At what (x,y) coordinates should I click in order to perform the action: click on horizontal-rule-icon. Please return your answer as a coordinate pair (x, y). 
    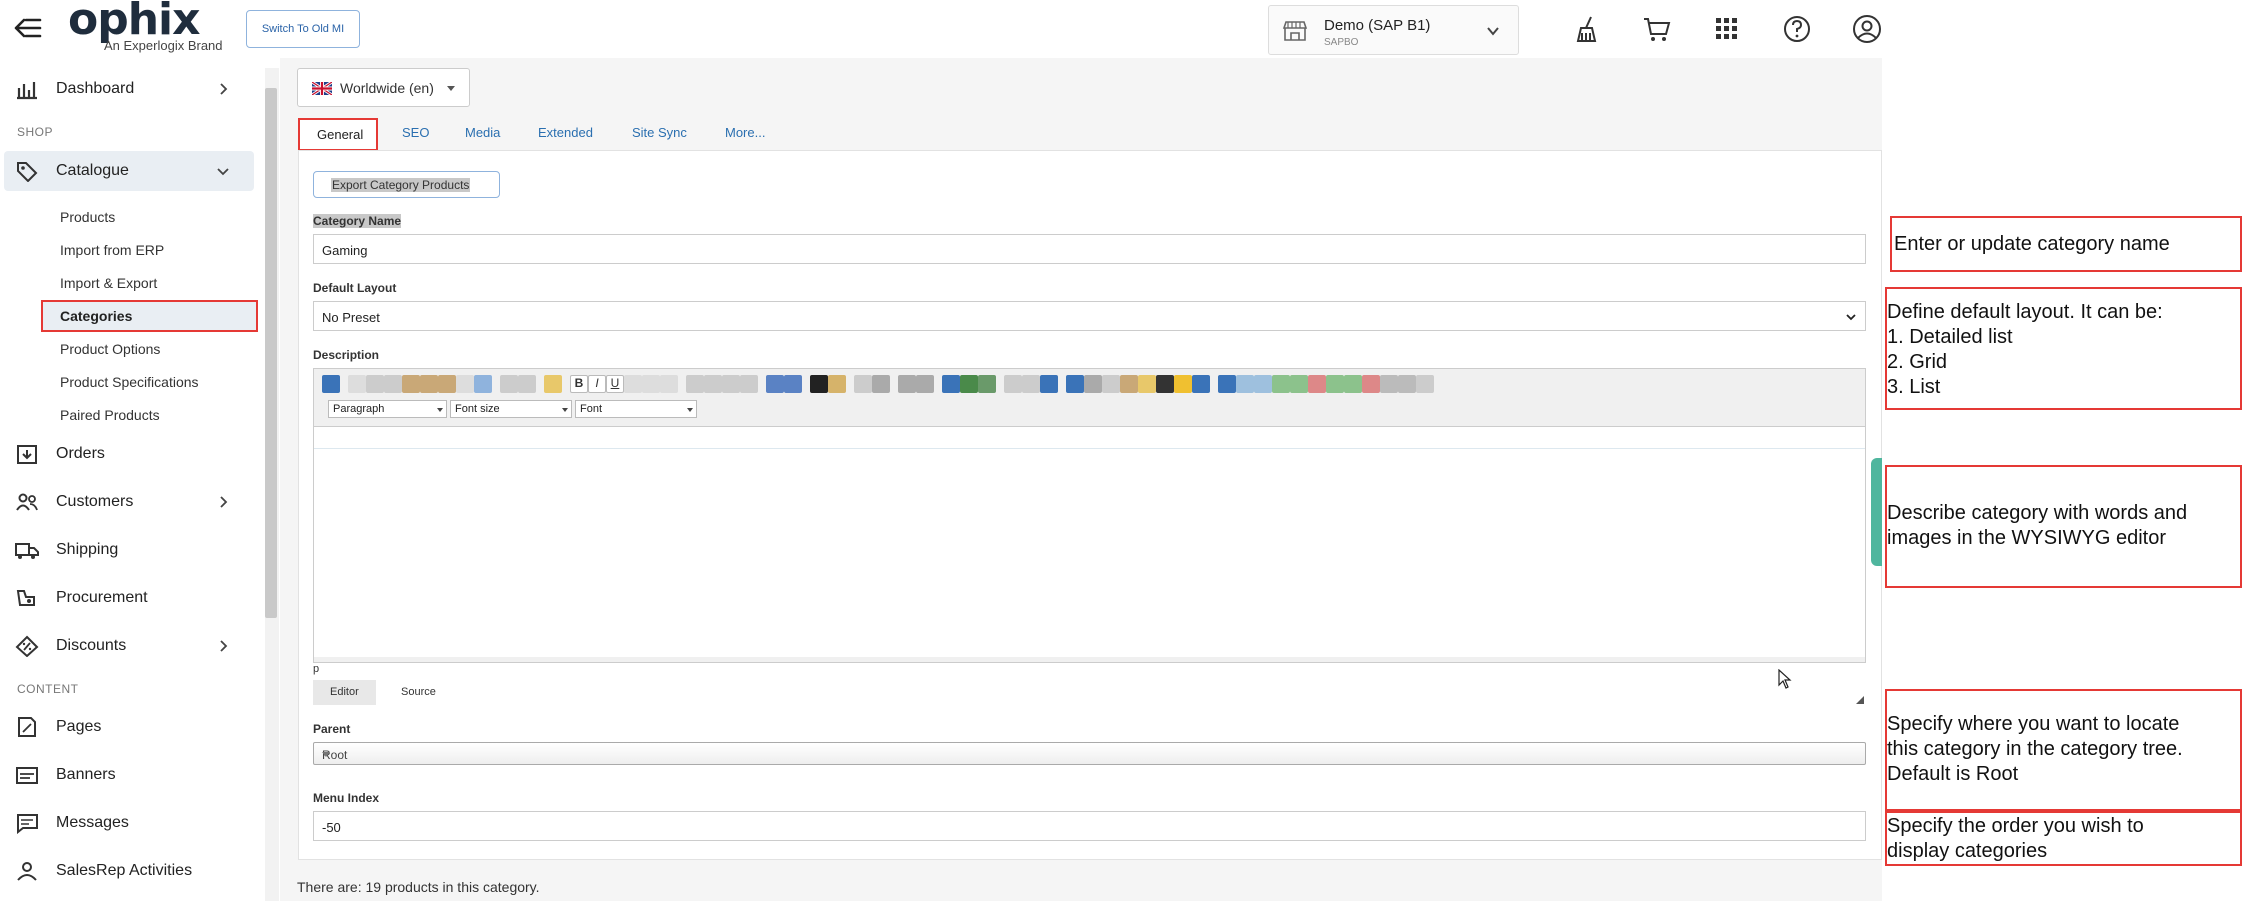
    Looking at the image, I should click on (1075, 384).